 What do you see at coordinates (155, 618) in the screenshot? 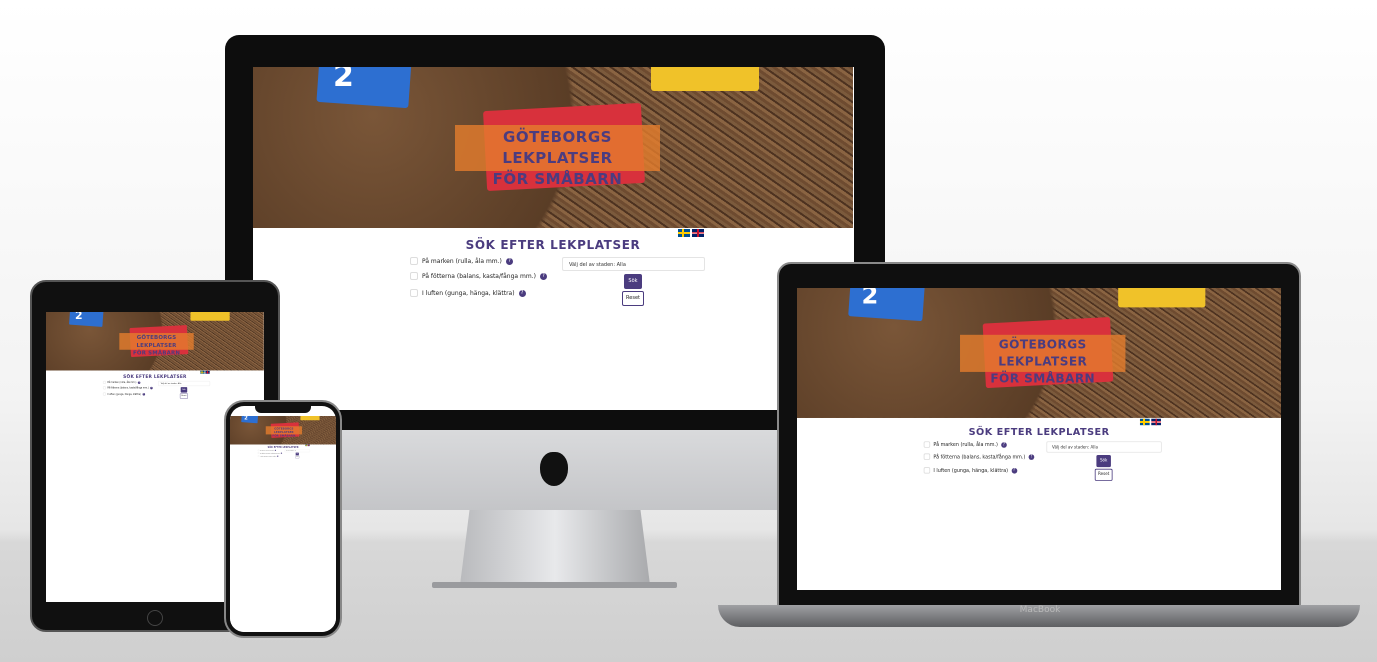
I see `tablet-home-button` at bounding box center [155, 618].